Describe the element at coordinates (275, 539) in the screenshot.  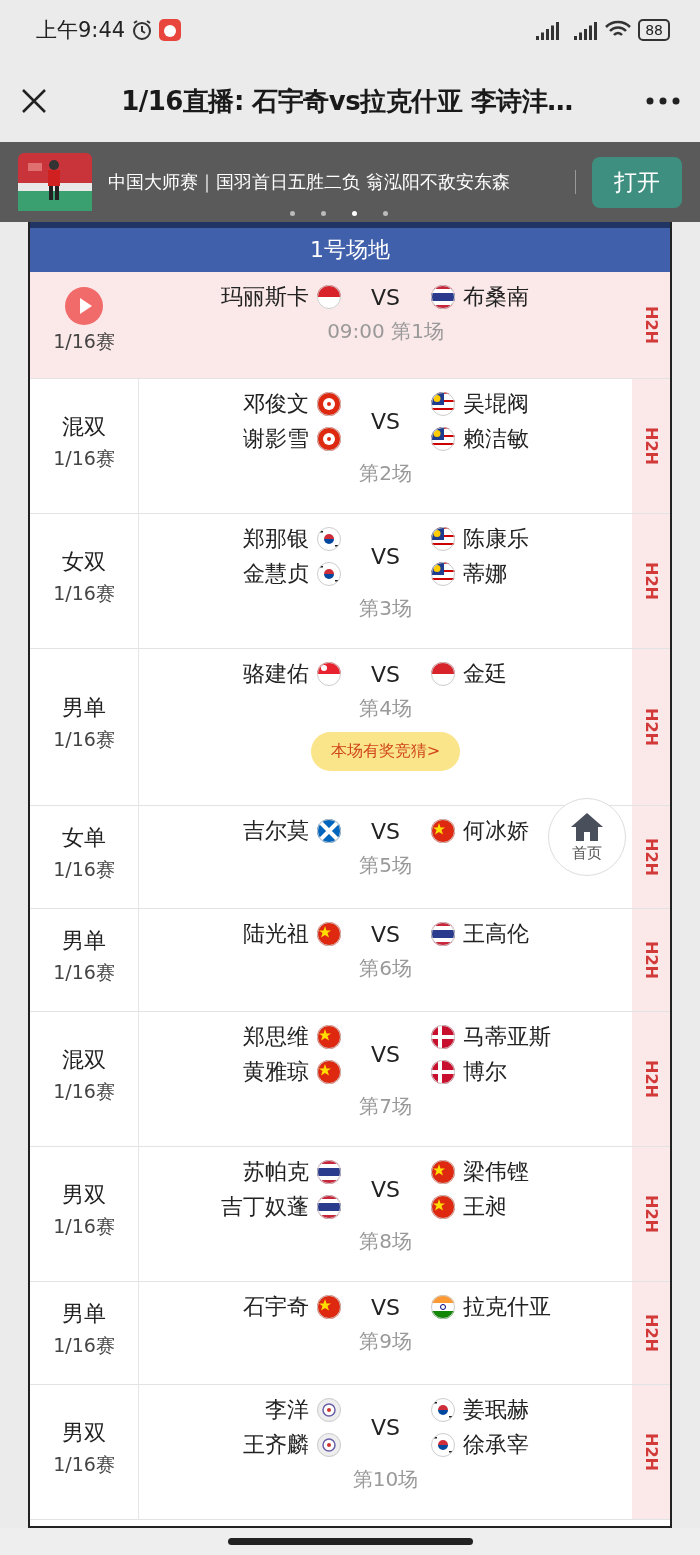
I see `player-name: 郑那银` at that location.